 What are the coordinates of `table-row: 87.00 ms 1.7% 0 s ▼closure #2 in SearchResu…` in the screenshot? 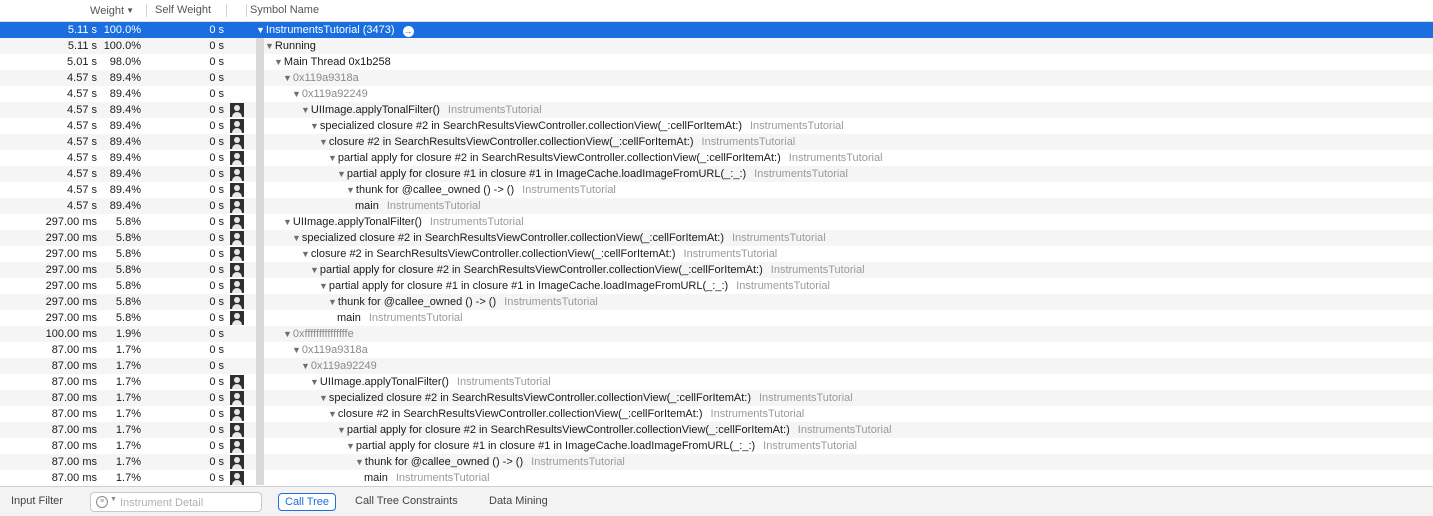 It's located at (716, 414).